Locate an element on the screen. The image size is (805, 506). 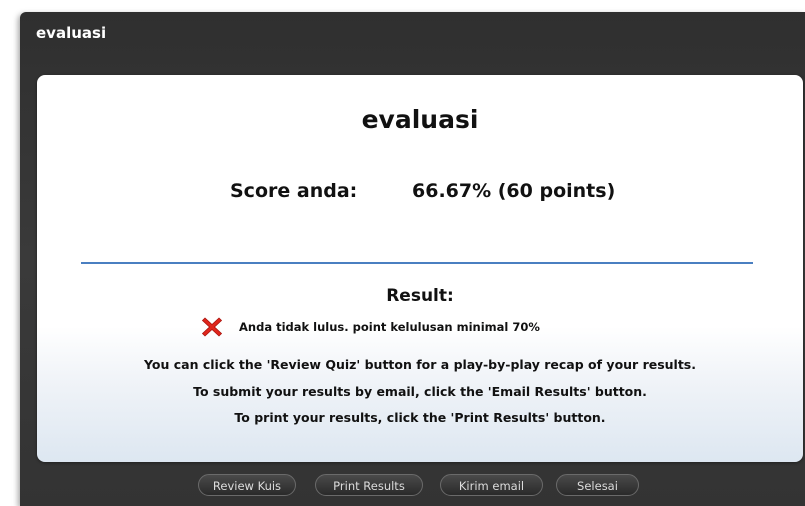
divider is located at coordinates (417, 263).